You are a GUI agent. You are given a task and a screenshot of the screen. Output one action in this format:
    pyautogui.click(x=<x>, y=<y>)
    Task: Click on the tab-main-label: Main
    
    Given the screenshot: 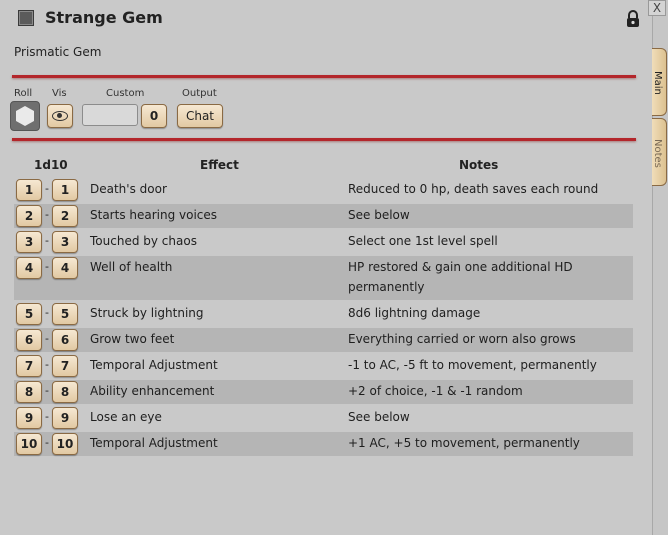 What is the action you would take?
    pyautogui.click(x=657, y=83)
    